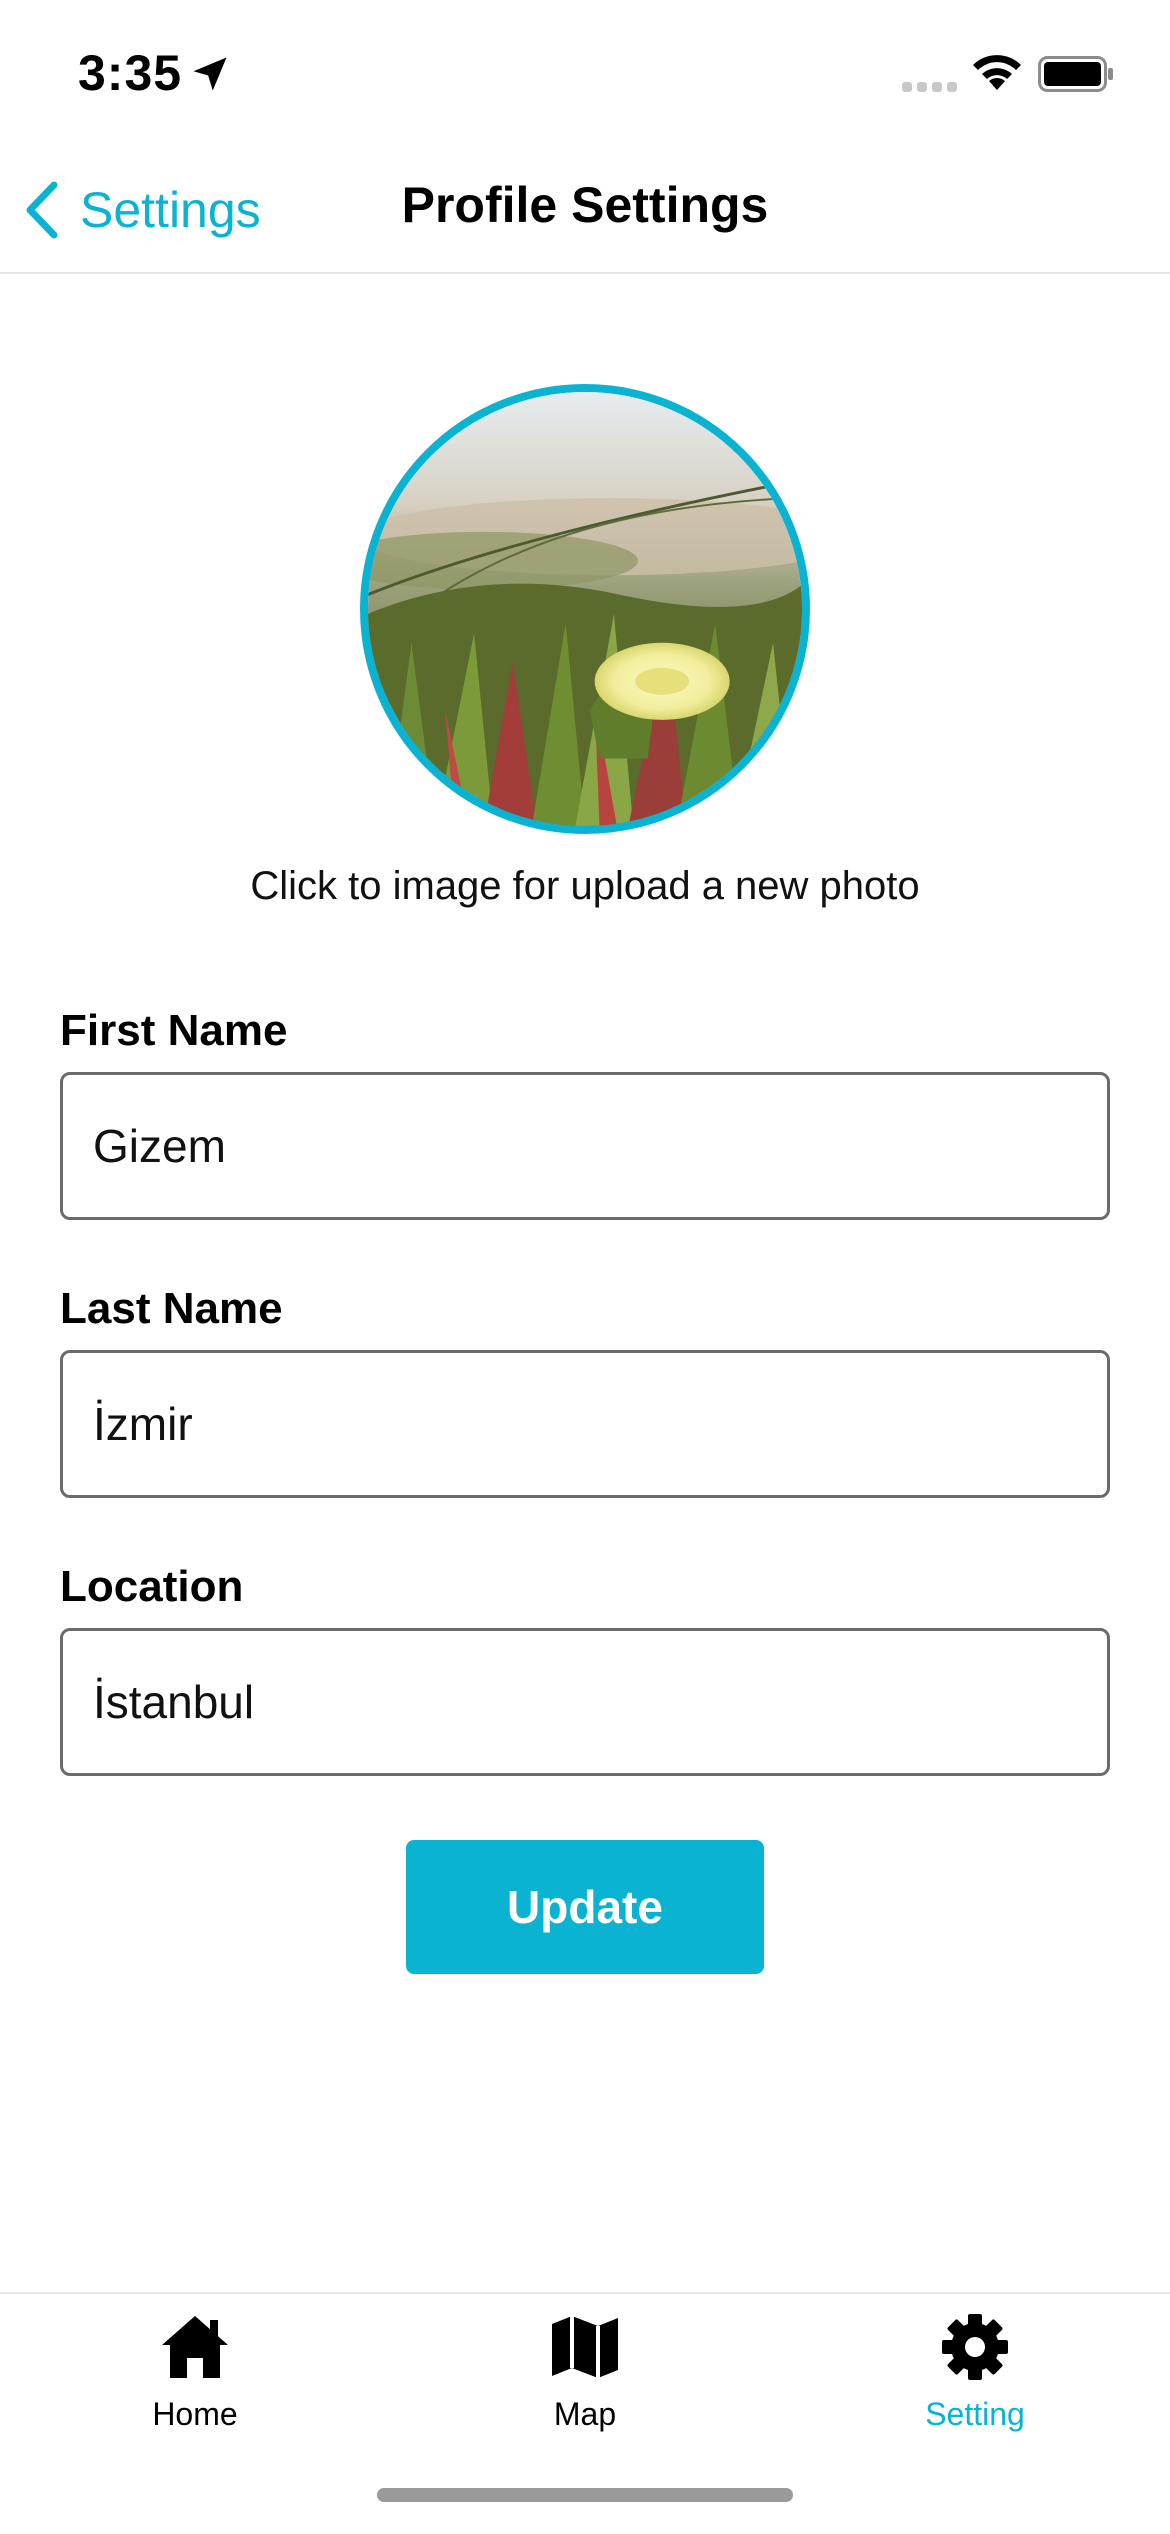  Describe the element at coordinates (975, 2347) in the screenshot. I see `gear-icon` at that location.